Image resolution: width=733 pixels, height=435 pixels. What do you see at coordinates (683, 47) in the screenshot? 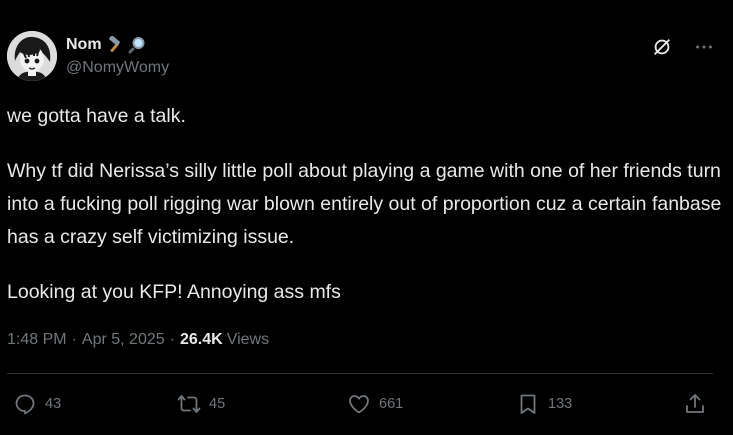
I see `tweet-top-actions` at bounding box center [683, 47].